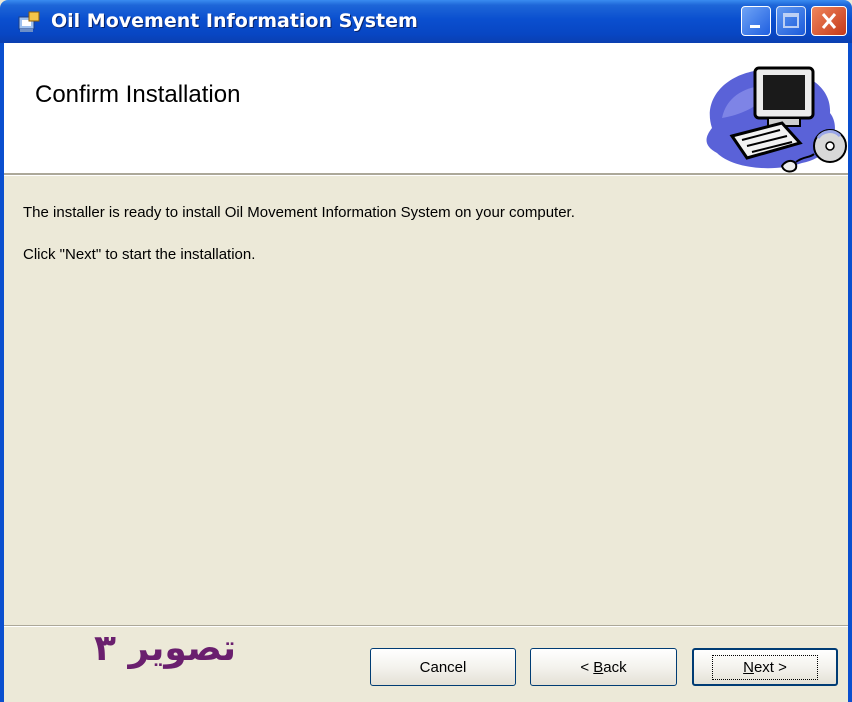  Describe the element at coordinates (850, 372) in the screenshot. I see `window-frame-right` at that location.